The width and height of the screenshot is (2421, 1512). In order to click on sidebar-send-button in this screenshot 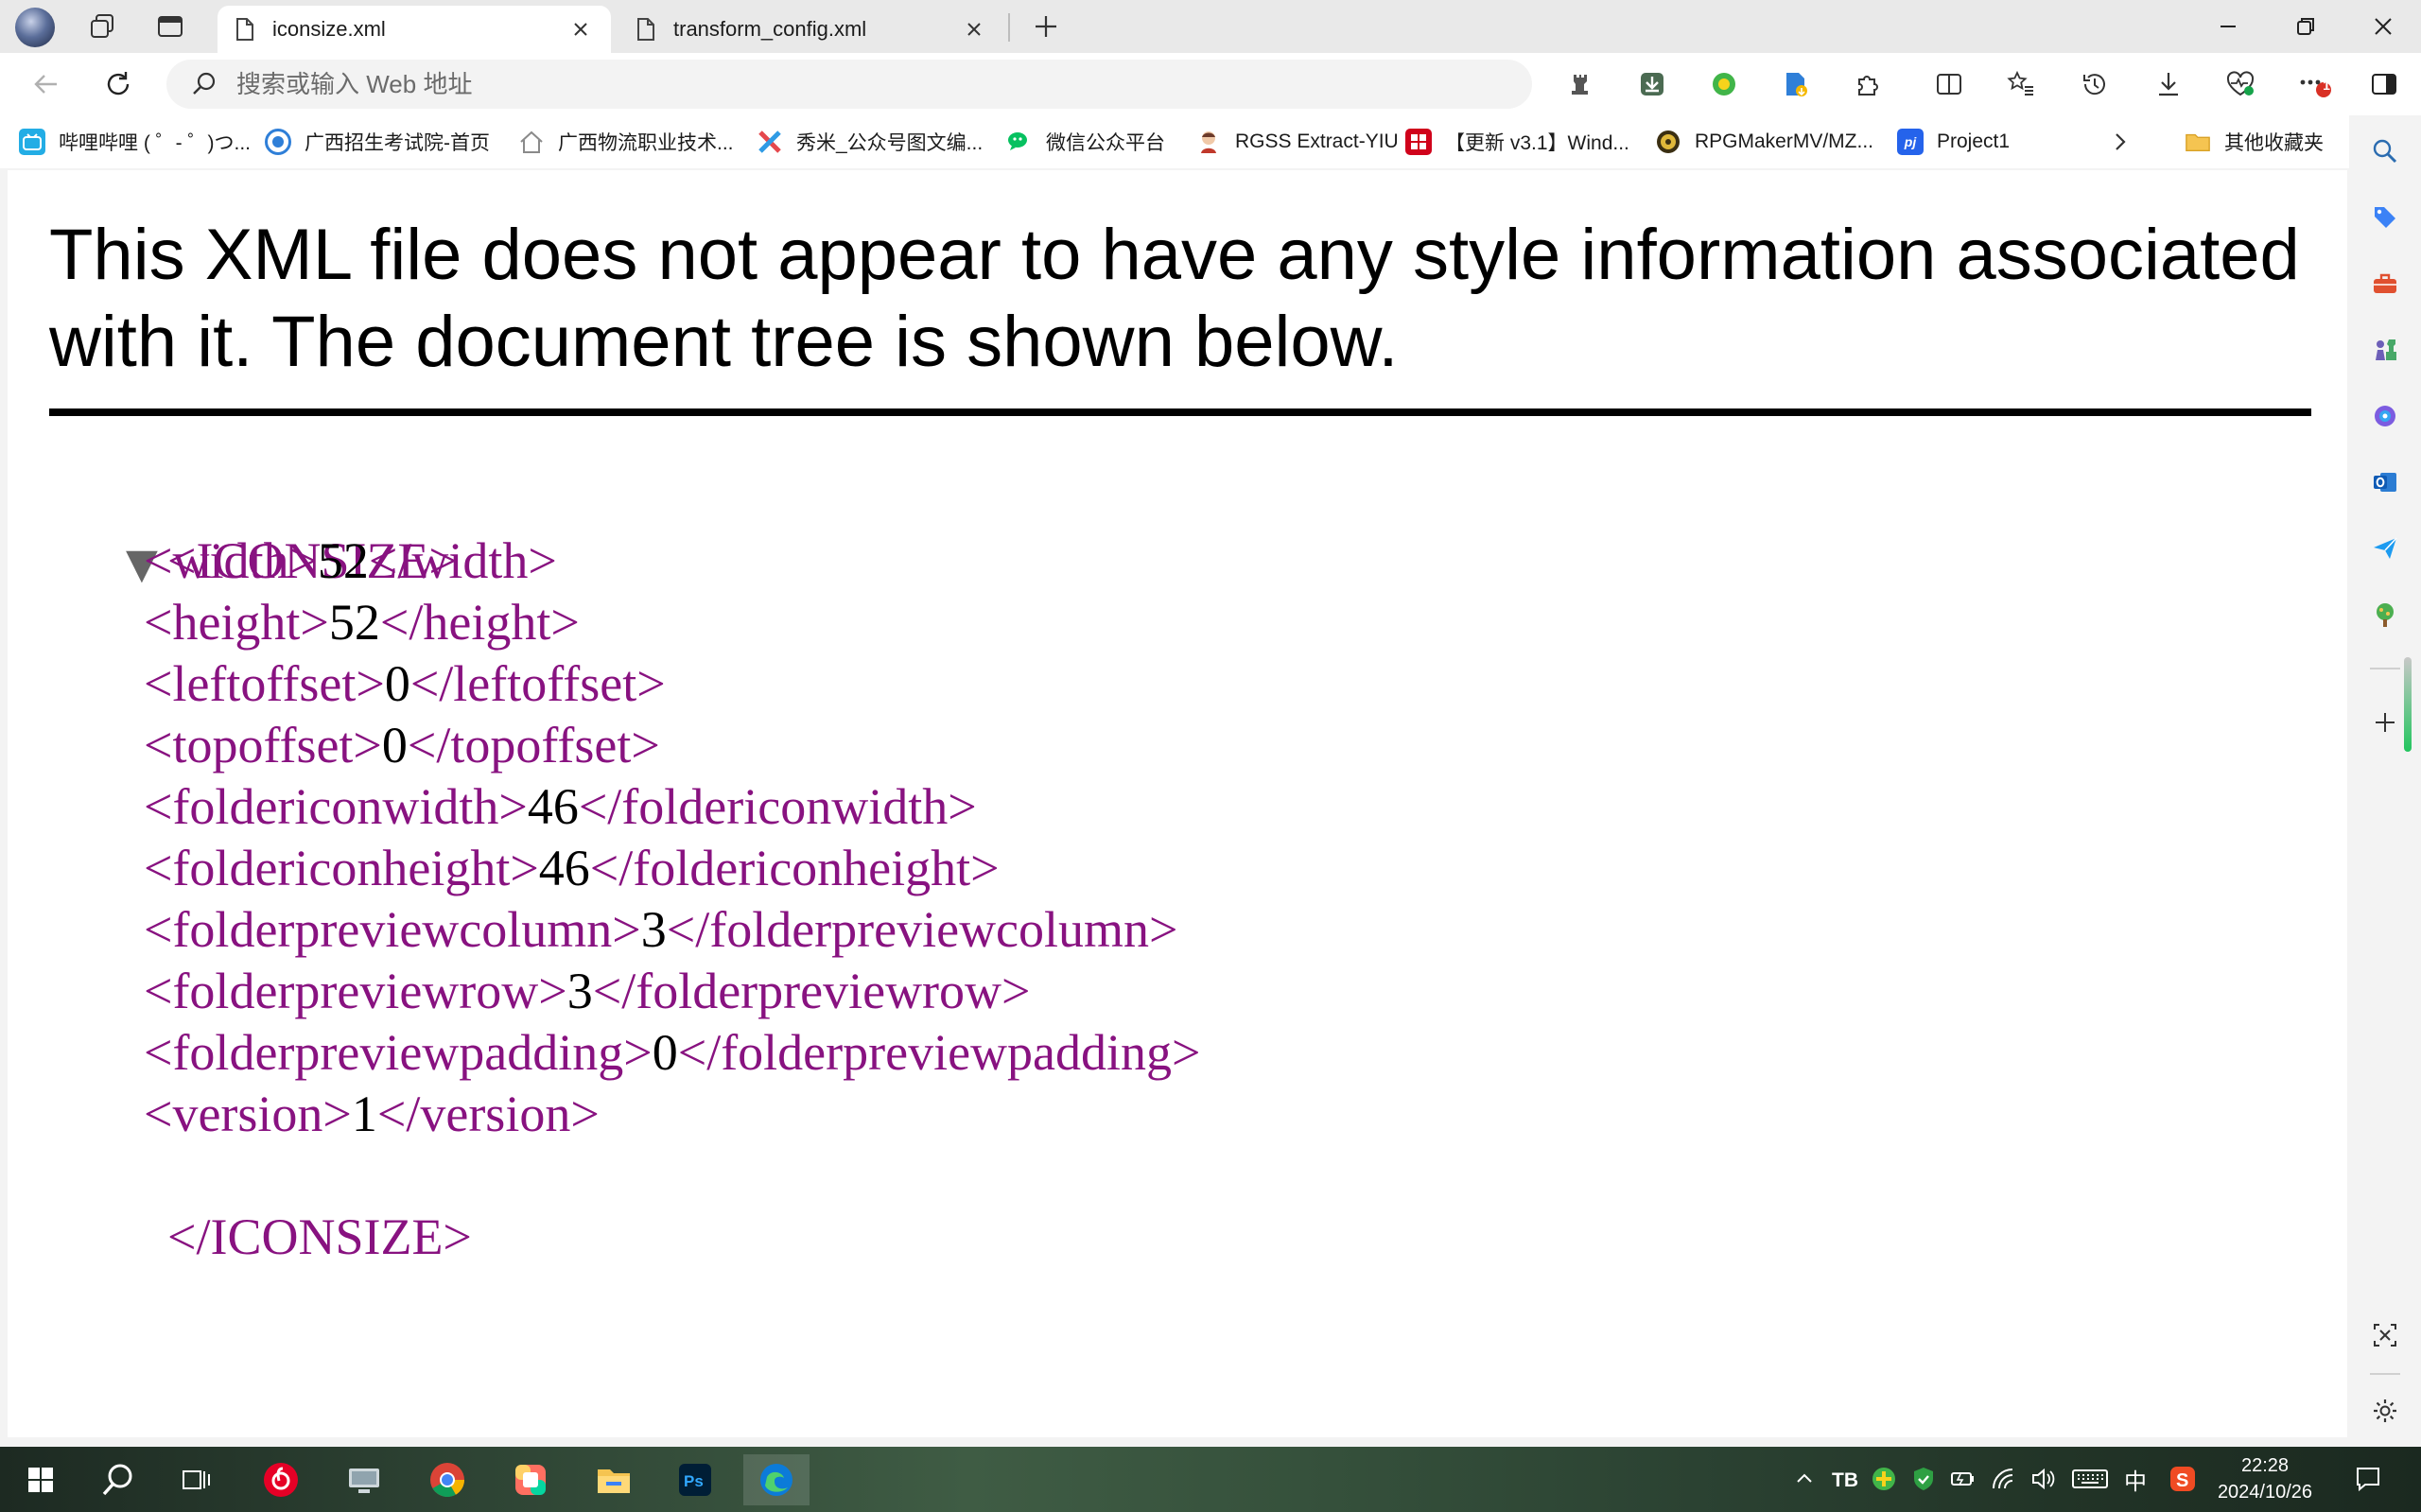, I will do `click(2385, 548)`.